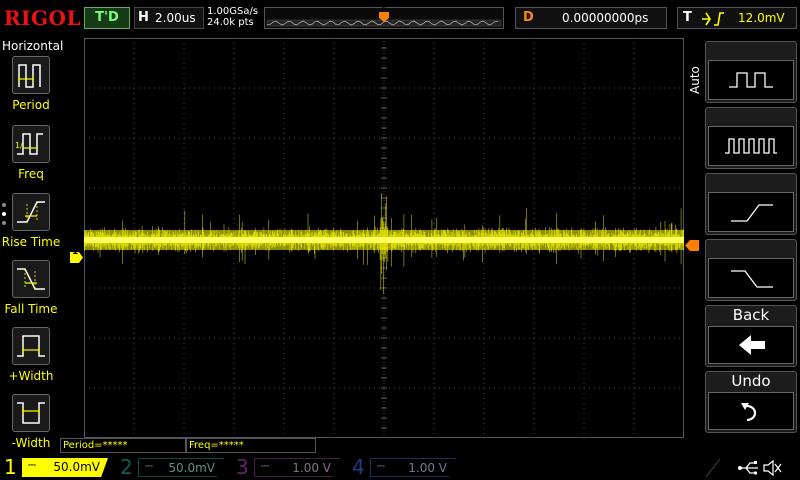 This screenshot has width=800, height=480. I want to click on wide-pulse-icon, so click(751, 80).